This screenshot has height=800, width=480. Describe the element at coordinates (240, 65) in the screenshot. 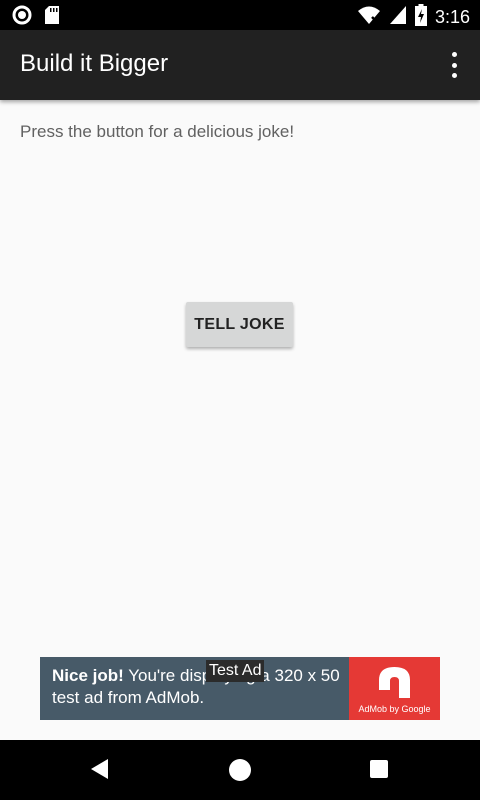

I see `app-bar: Build it Bigger` at that location.